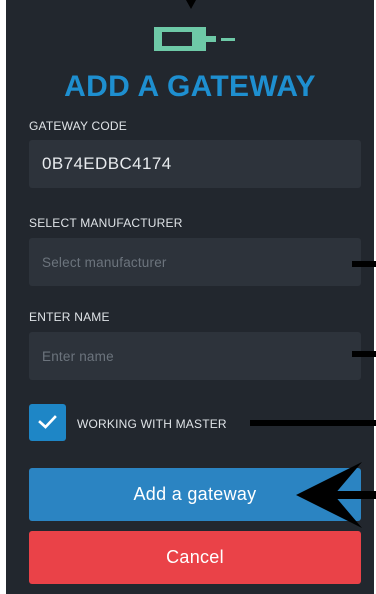 This screenshot has height=594, width=376. I want to click on working-with-master-checkbox, so click(47, 422).